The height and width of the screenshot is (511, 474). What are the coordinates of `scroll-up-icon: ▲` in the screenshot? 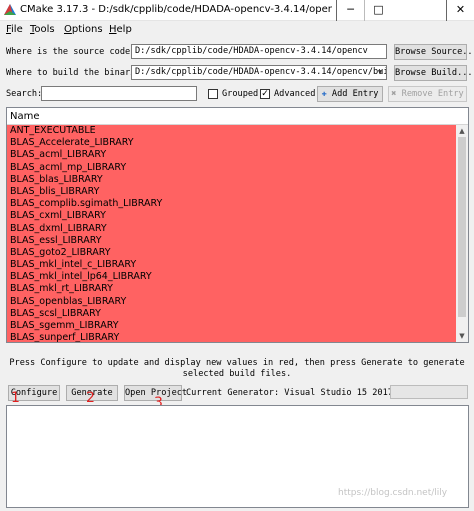 It's located at (462, 131).